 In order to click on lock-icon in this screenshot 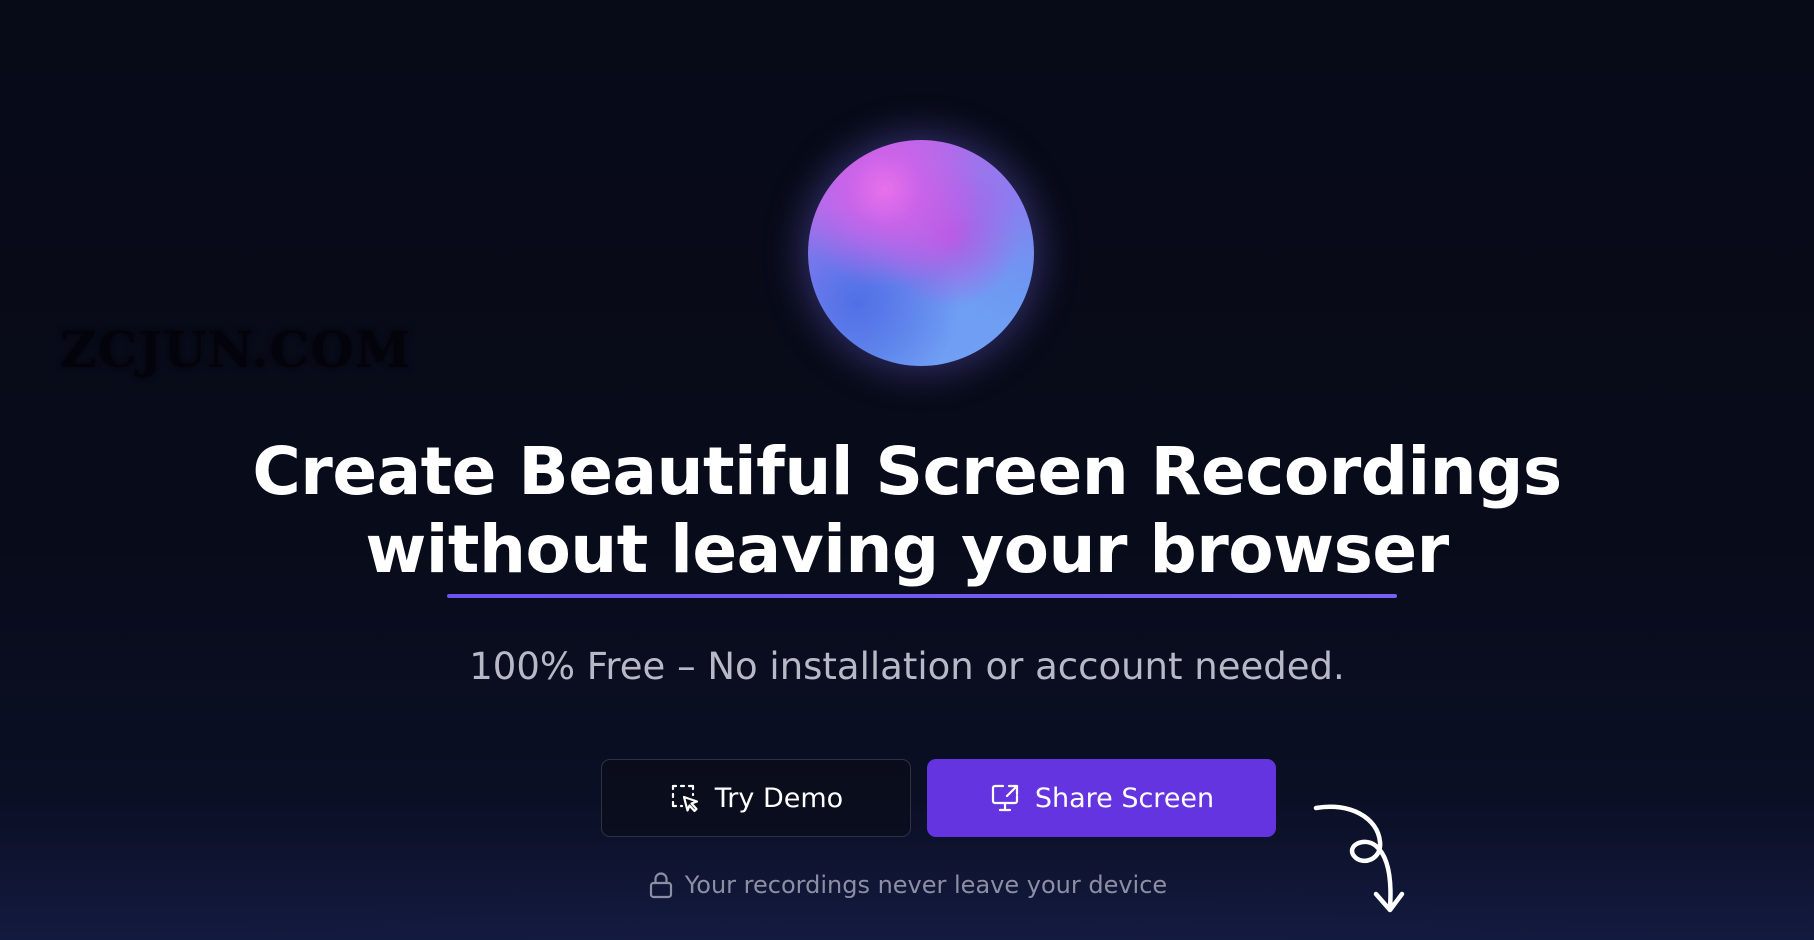, I will do `click(661, 885)`.